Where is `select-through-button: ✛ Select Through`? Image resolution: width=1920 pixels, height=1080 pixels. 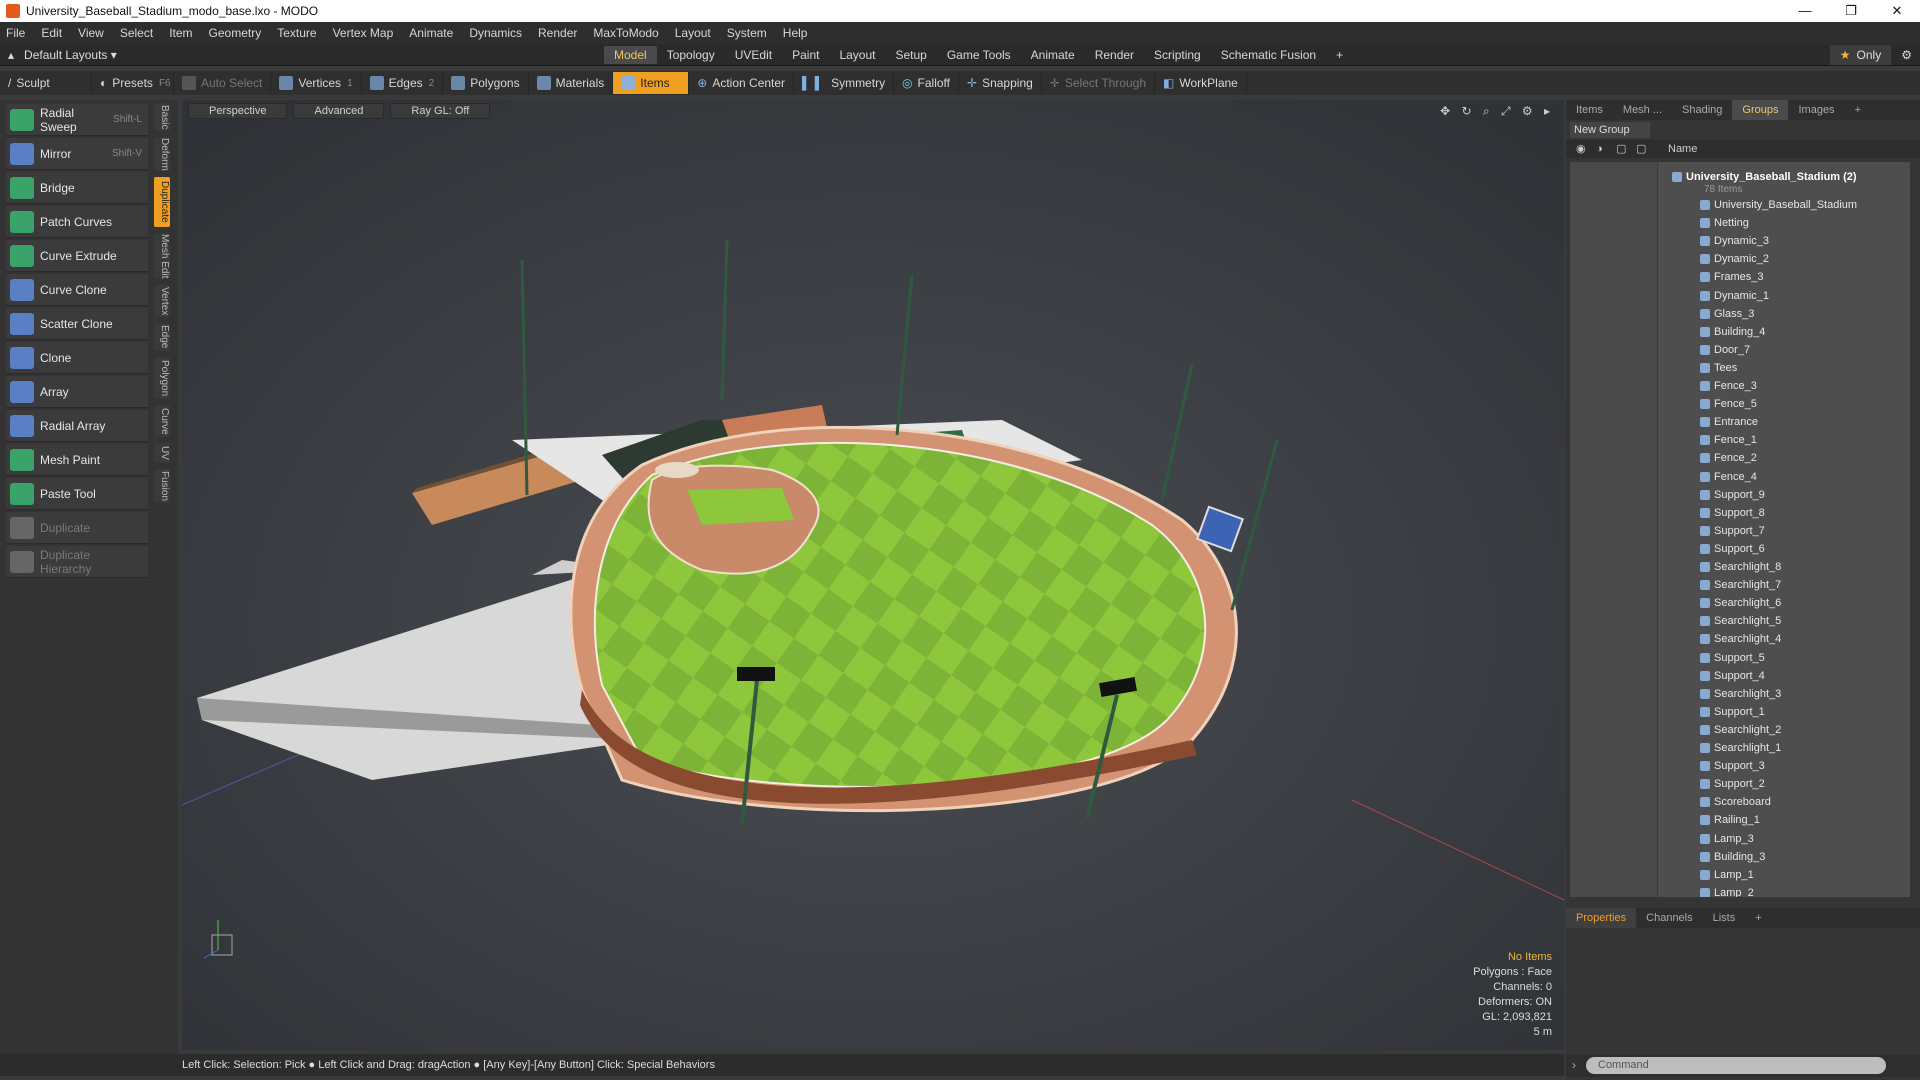 select-through-button: ✛ Select Through is located at coordinates (1099, 83).